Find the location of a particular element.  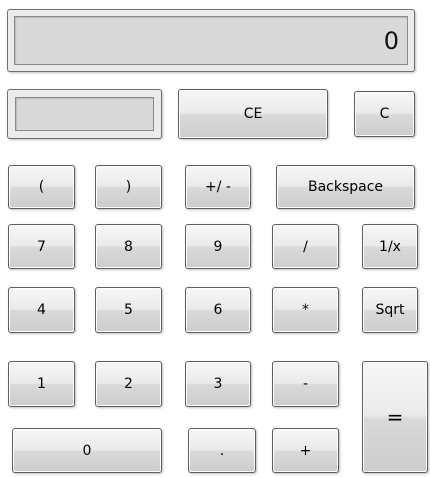

sqrt-button: Sqrt is located at coordinates (390, 310).